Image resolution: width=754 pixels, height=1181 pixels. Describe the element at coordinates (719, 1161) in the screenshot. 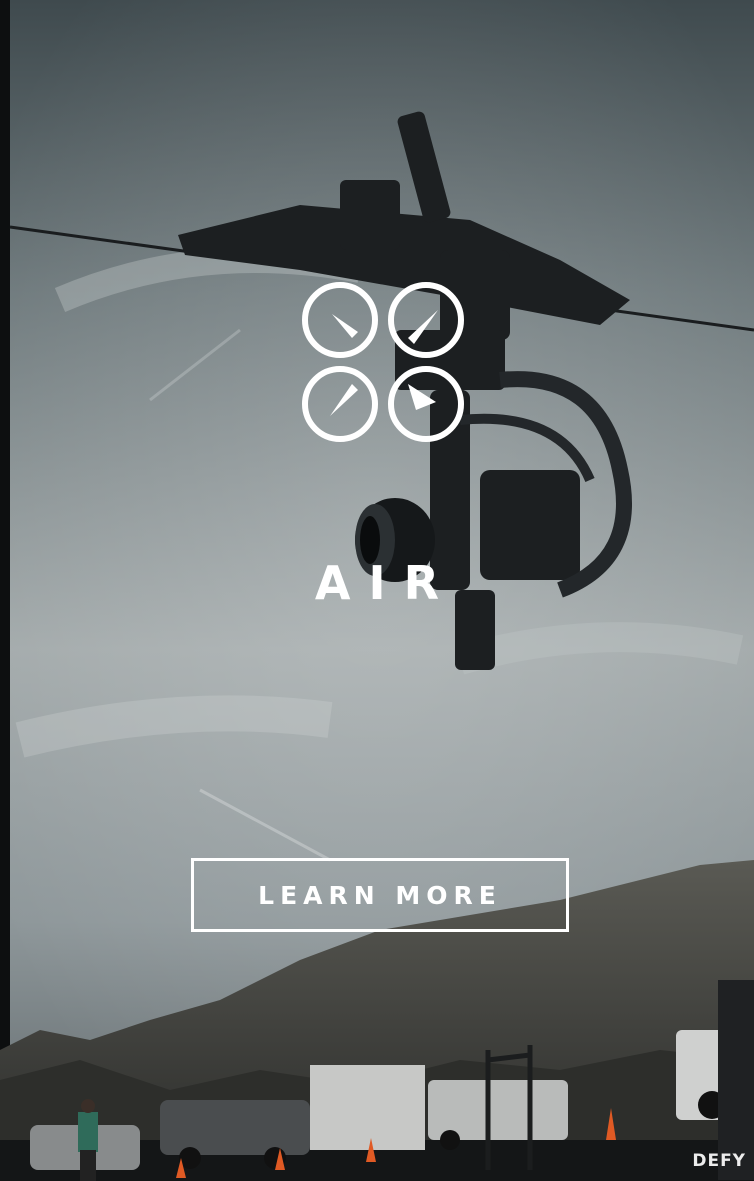

I see `brand-watermark: DEFY` at that location.